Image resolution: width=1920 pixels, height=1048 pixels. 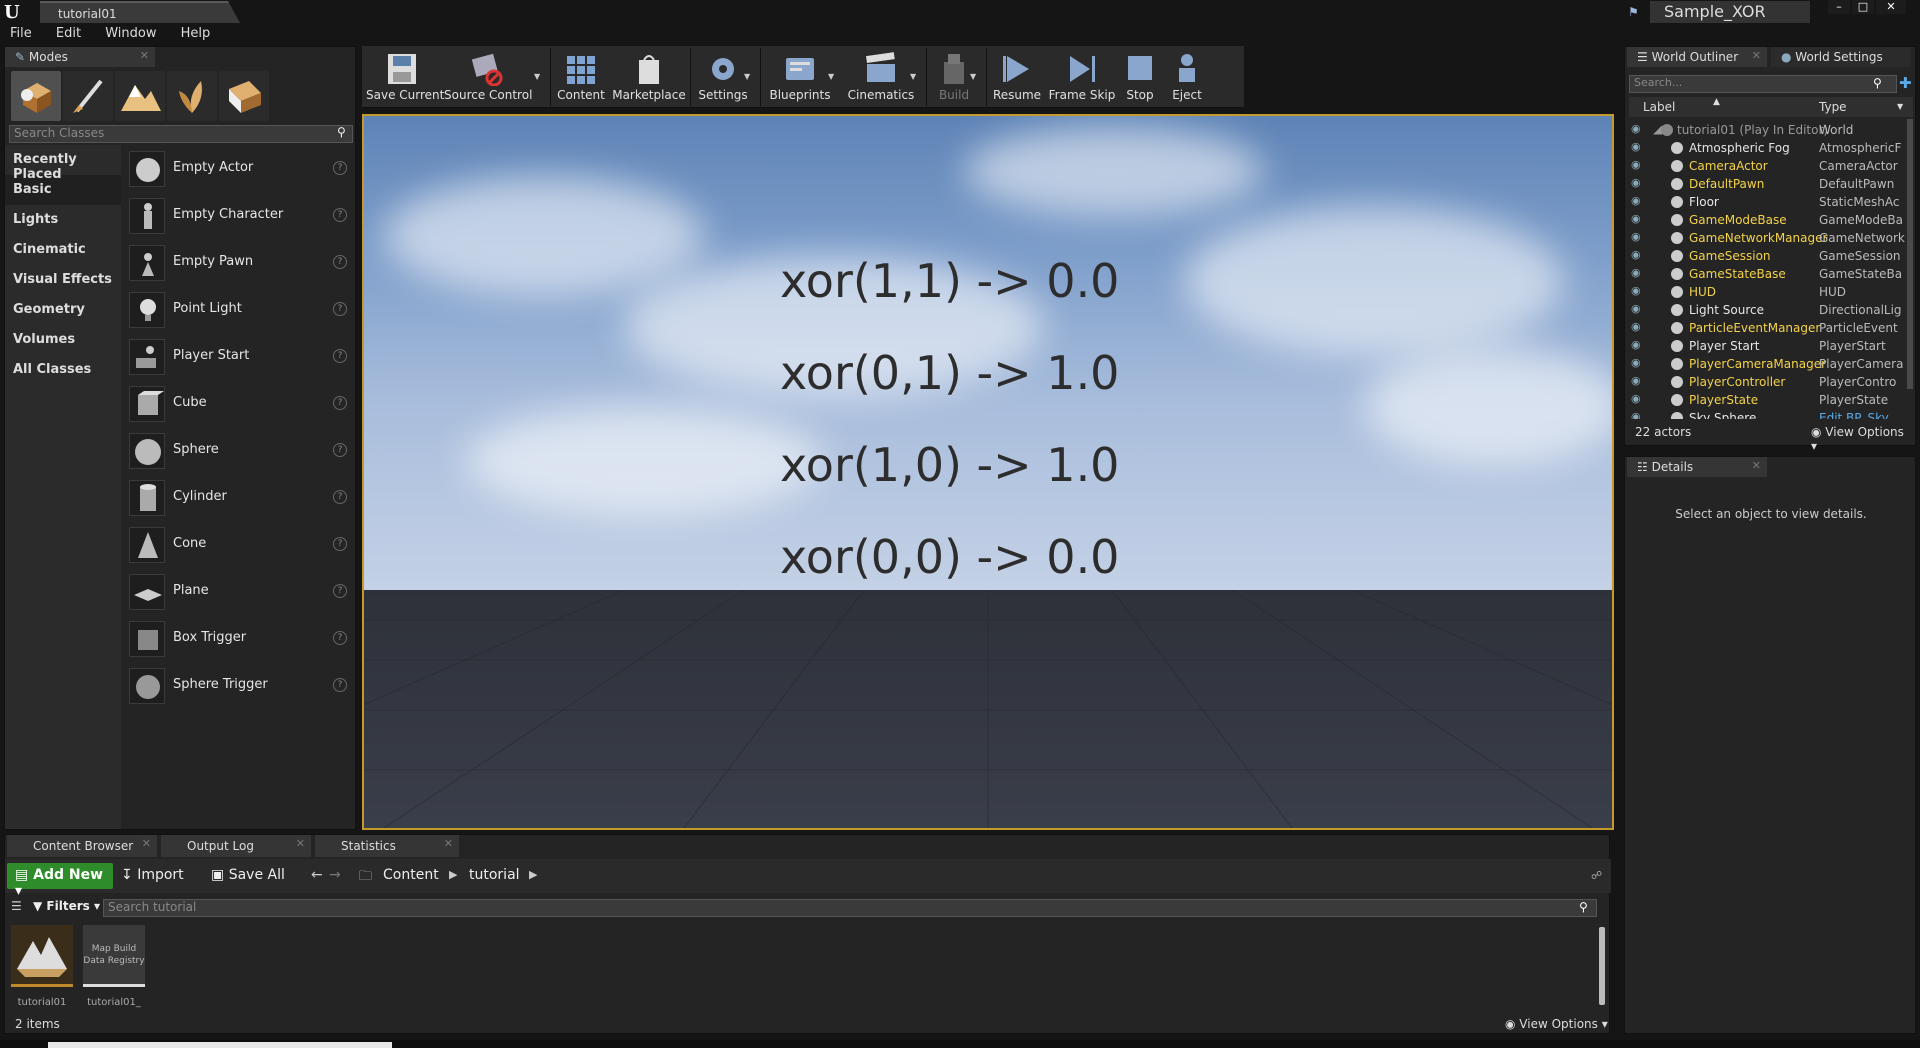 What do you see at coordinates (181, 134) in the screenshot?
I see `search-classes-input: Search Classes` at bounding box center [181, 134].